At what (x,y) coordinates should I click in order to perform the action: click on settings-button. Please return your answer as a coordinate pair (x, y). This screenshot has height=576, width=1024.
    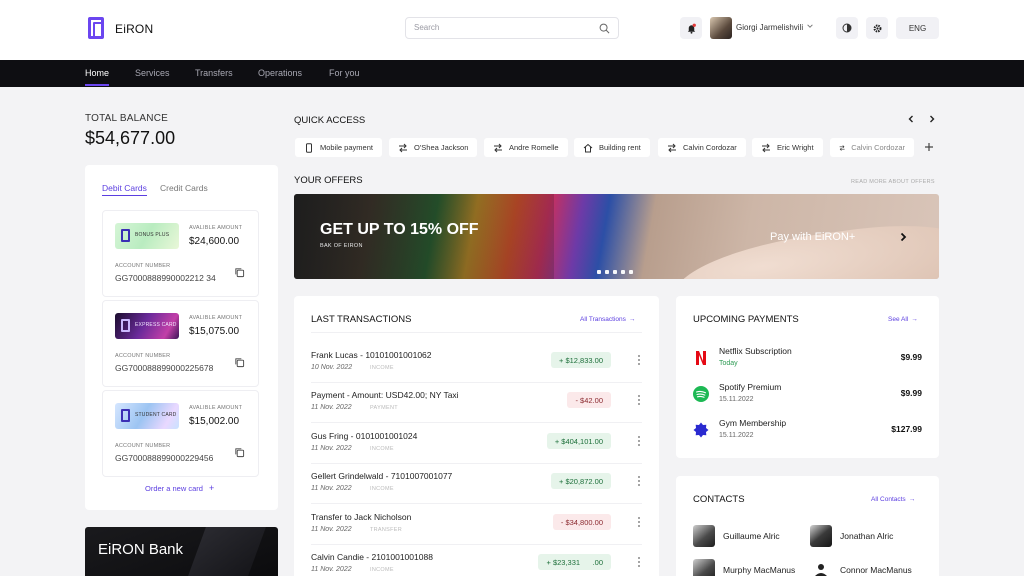
    Looking at the image, I should click on (877, 28).